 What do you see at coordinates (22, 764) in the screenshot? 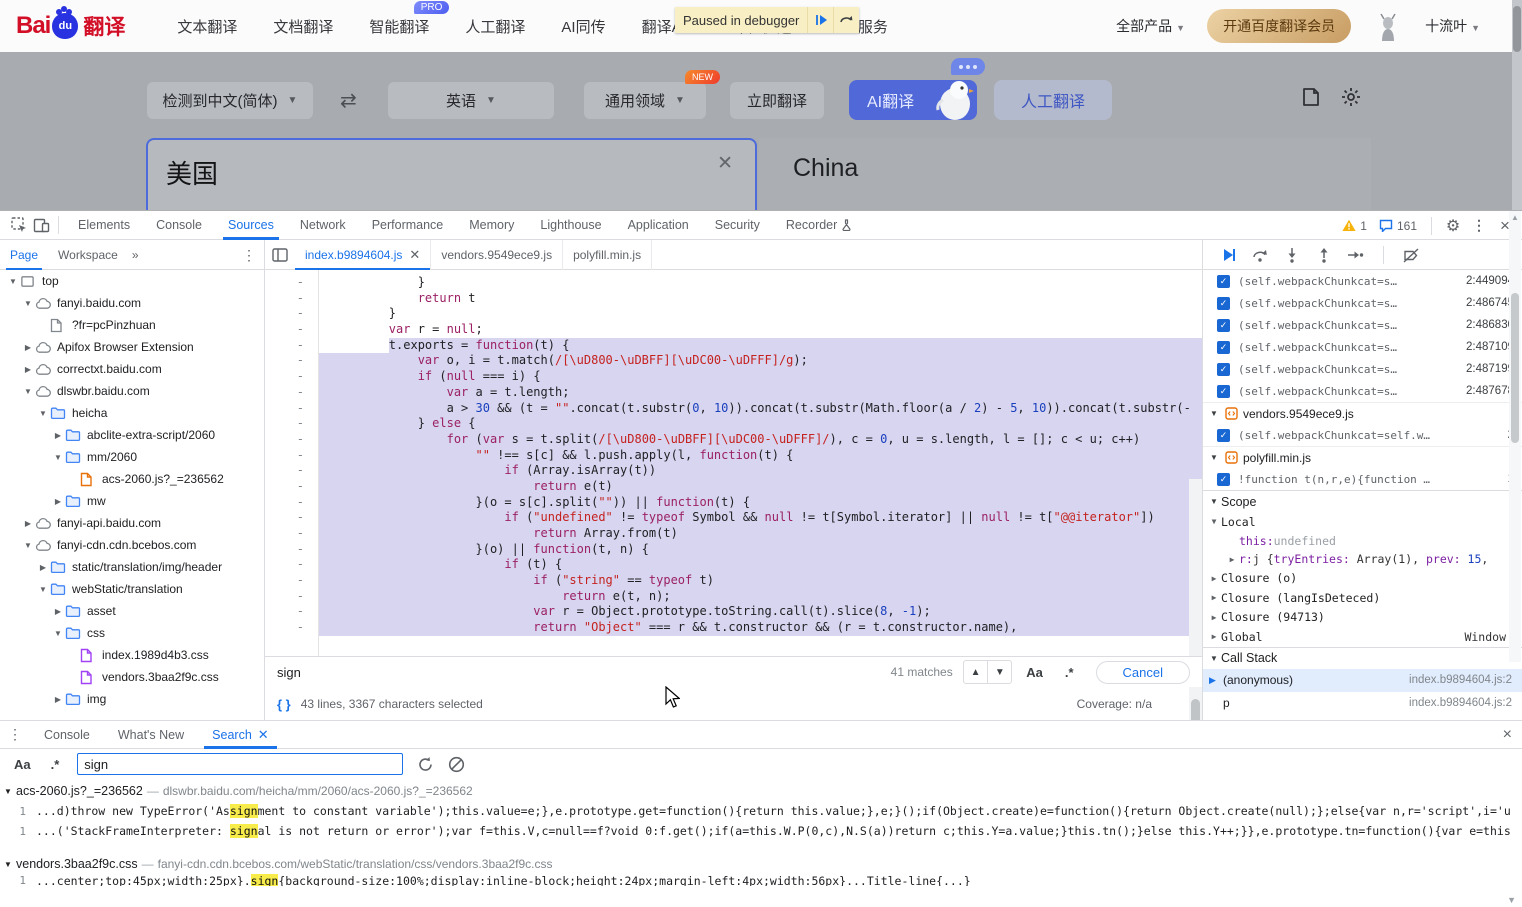
I see `search-match-case-toggle: Aa` at bounding box center [22, 764].